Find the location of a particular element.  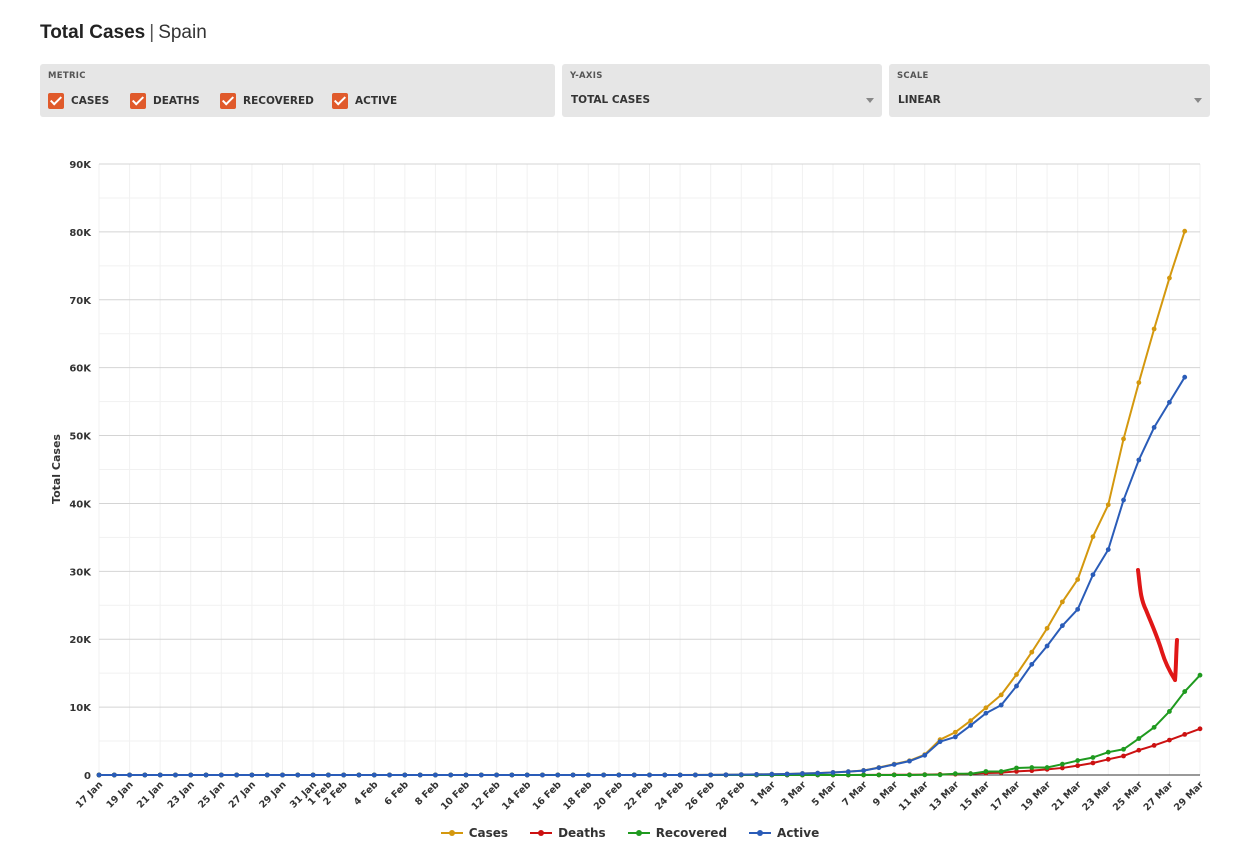

metric-deaths-checkbox: DEATHS is located at coordinates (165, 101).